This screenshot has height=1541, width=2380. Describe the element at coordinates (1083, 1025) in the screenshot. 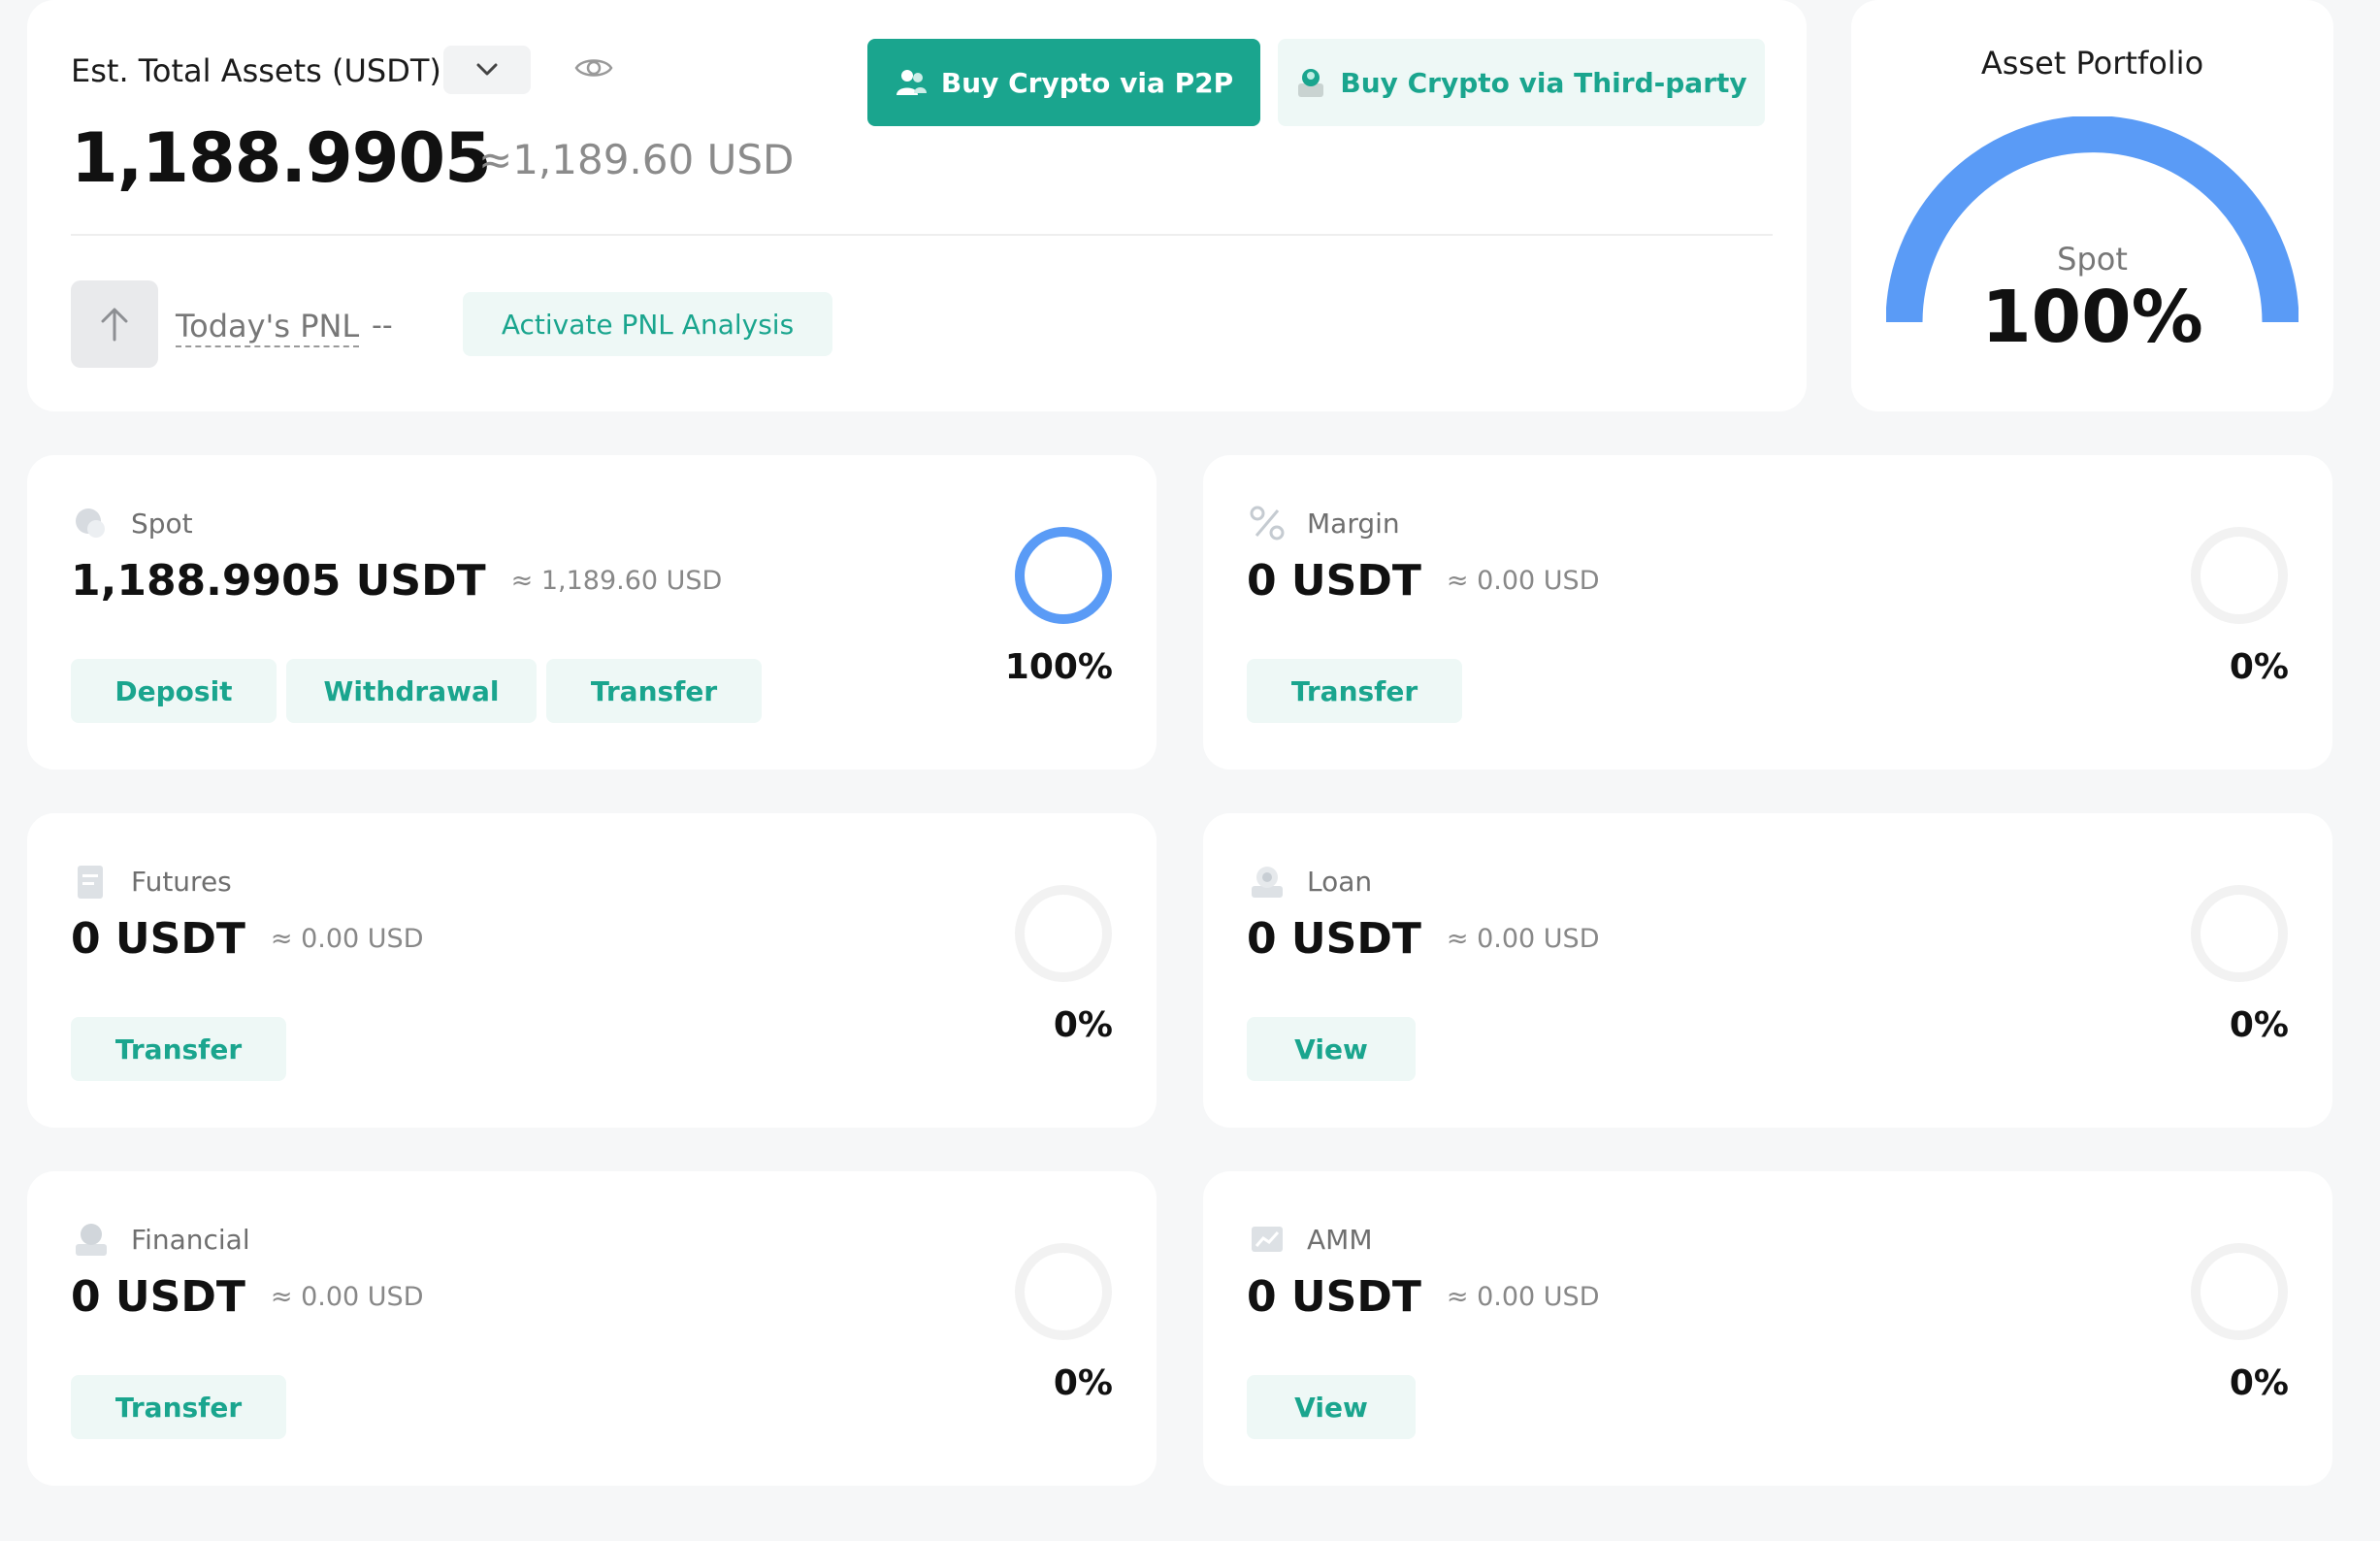

I see `futures-share-percent: 0%` at that location.